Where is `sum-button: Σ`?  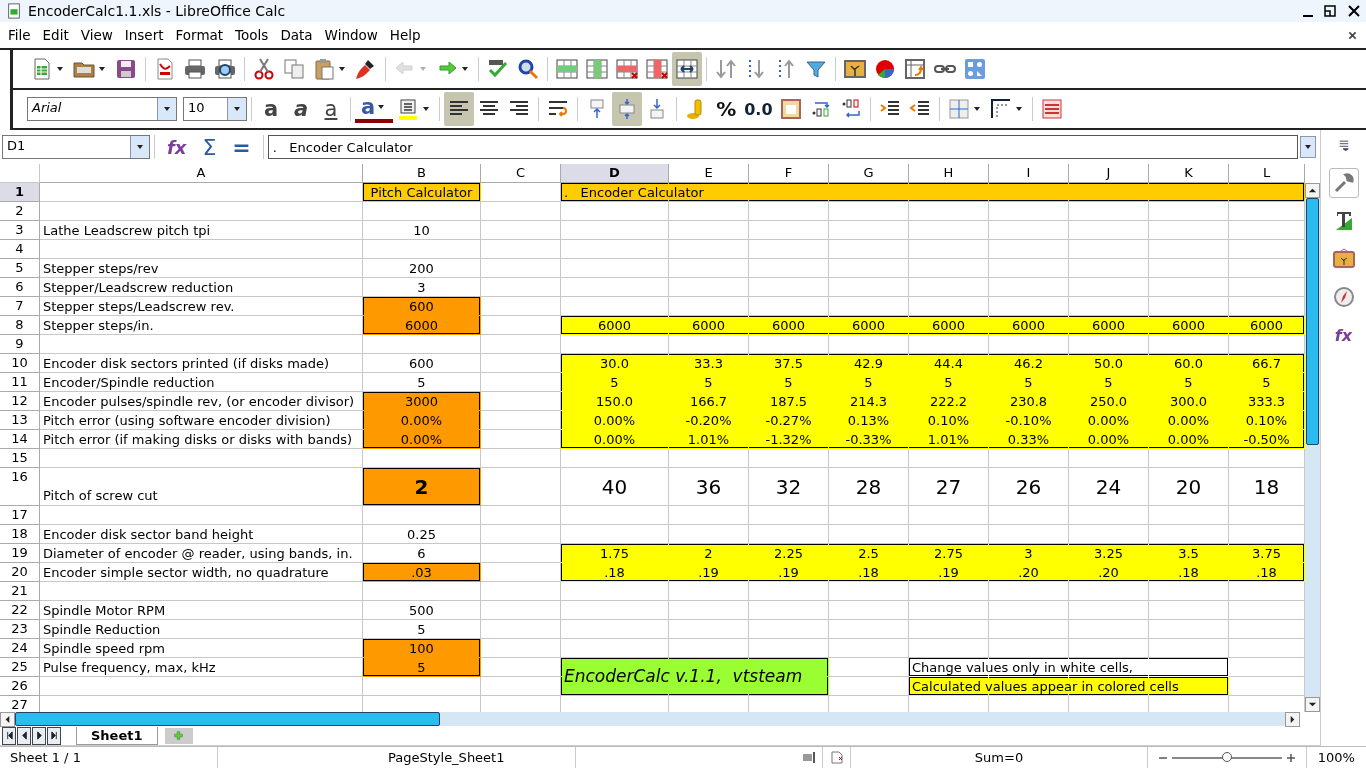
sum-button: Σ is located at coordinates (209, 147).